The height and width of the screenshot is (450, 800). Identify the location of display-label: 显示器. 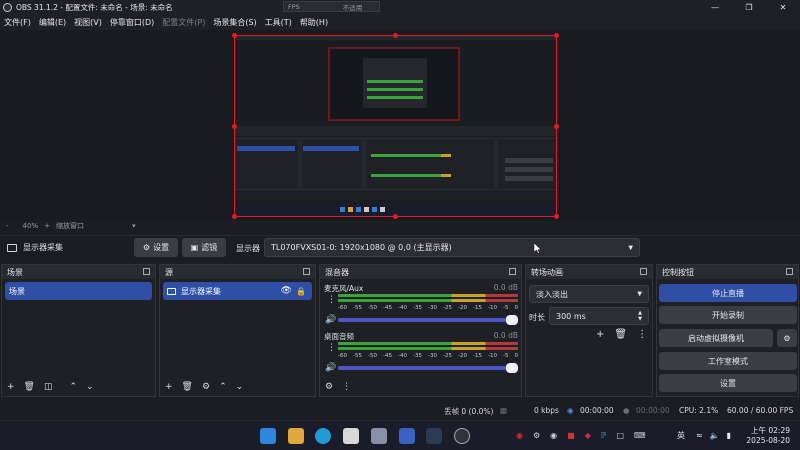
(248, 248).